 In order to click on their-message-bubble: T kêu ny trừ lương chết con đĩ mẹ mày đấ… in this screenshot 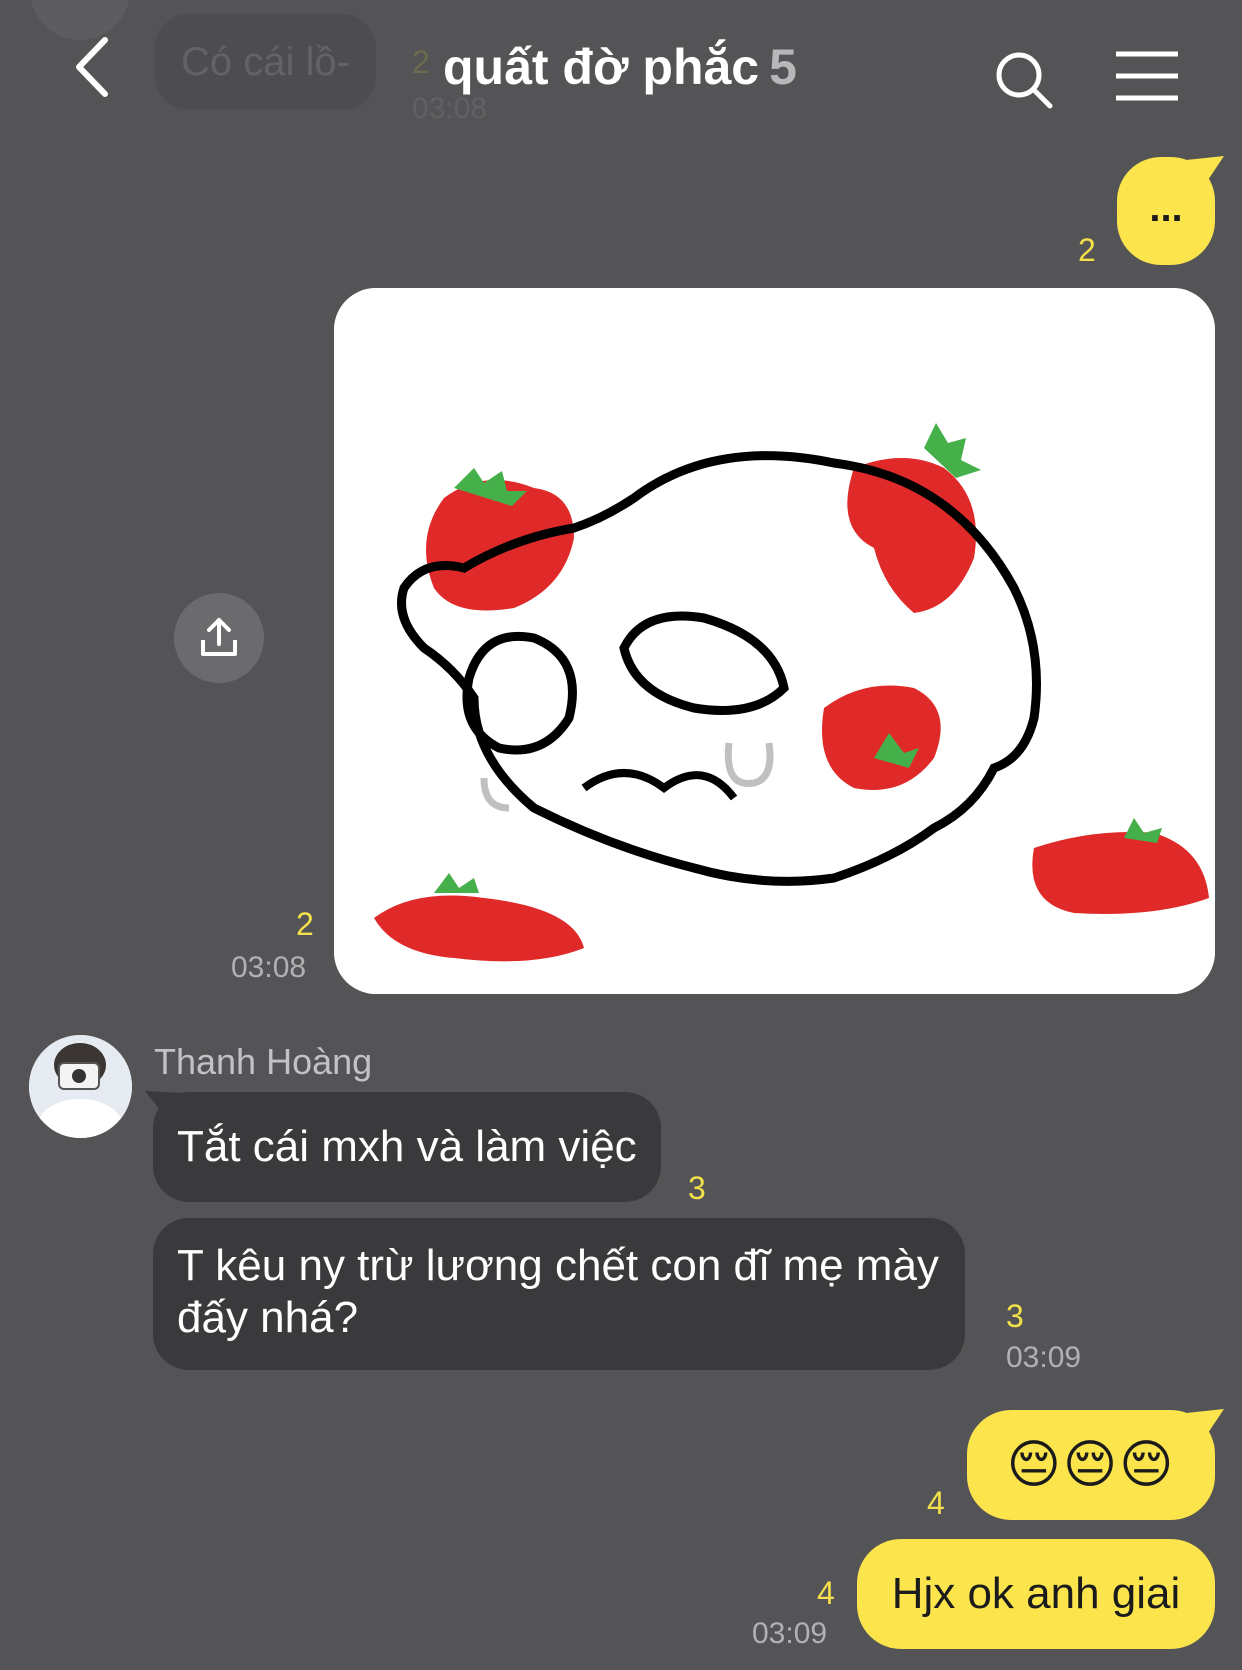, I will do `click(559, 1294)`.